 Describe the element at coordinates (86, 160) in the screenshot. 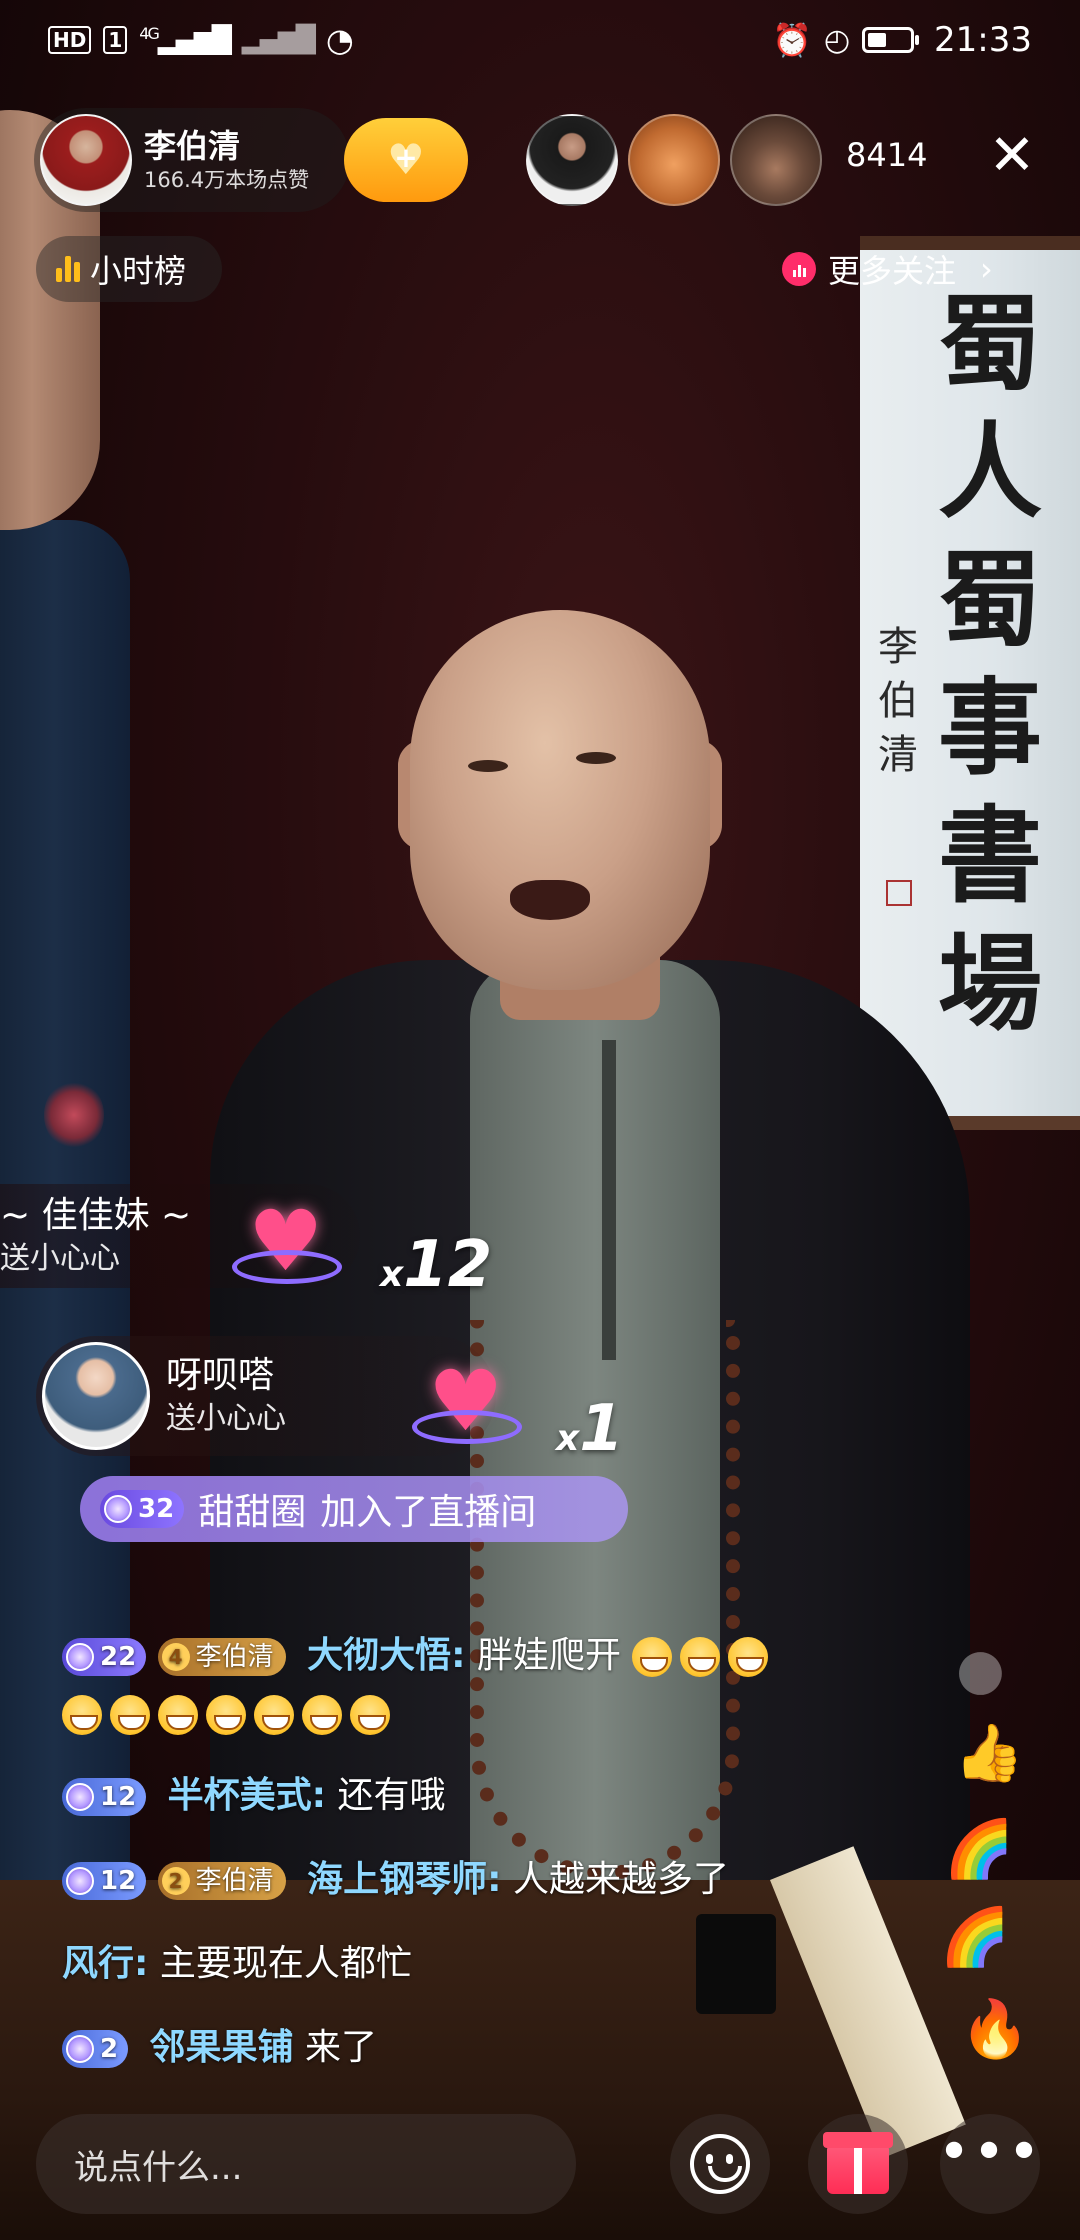

I see `host-avatar` at that location.